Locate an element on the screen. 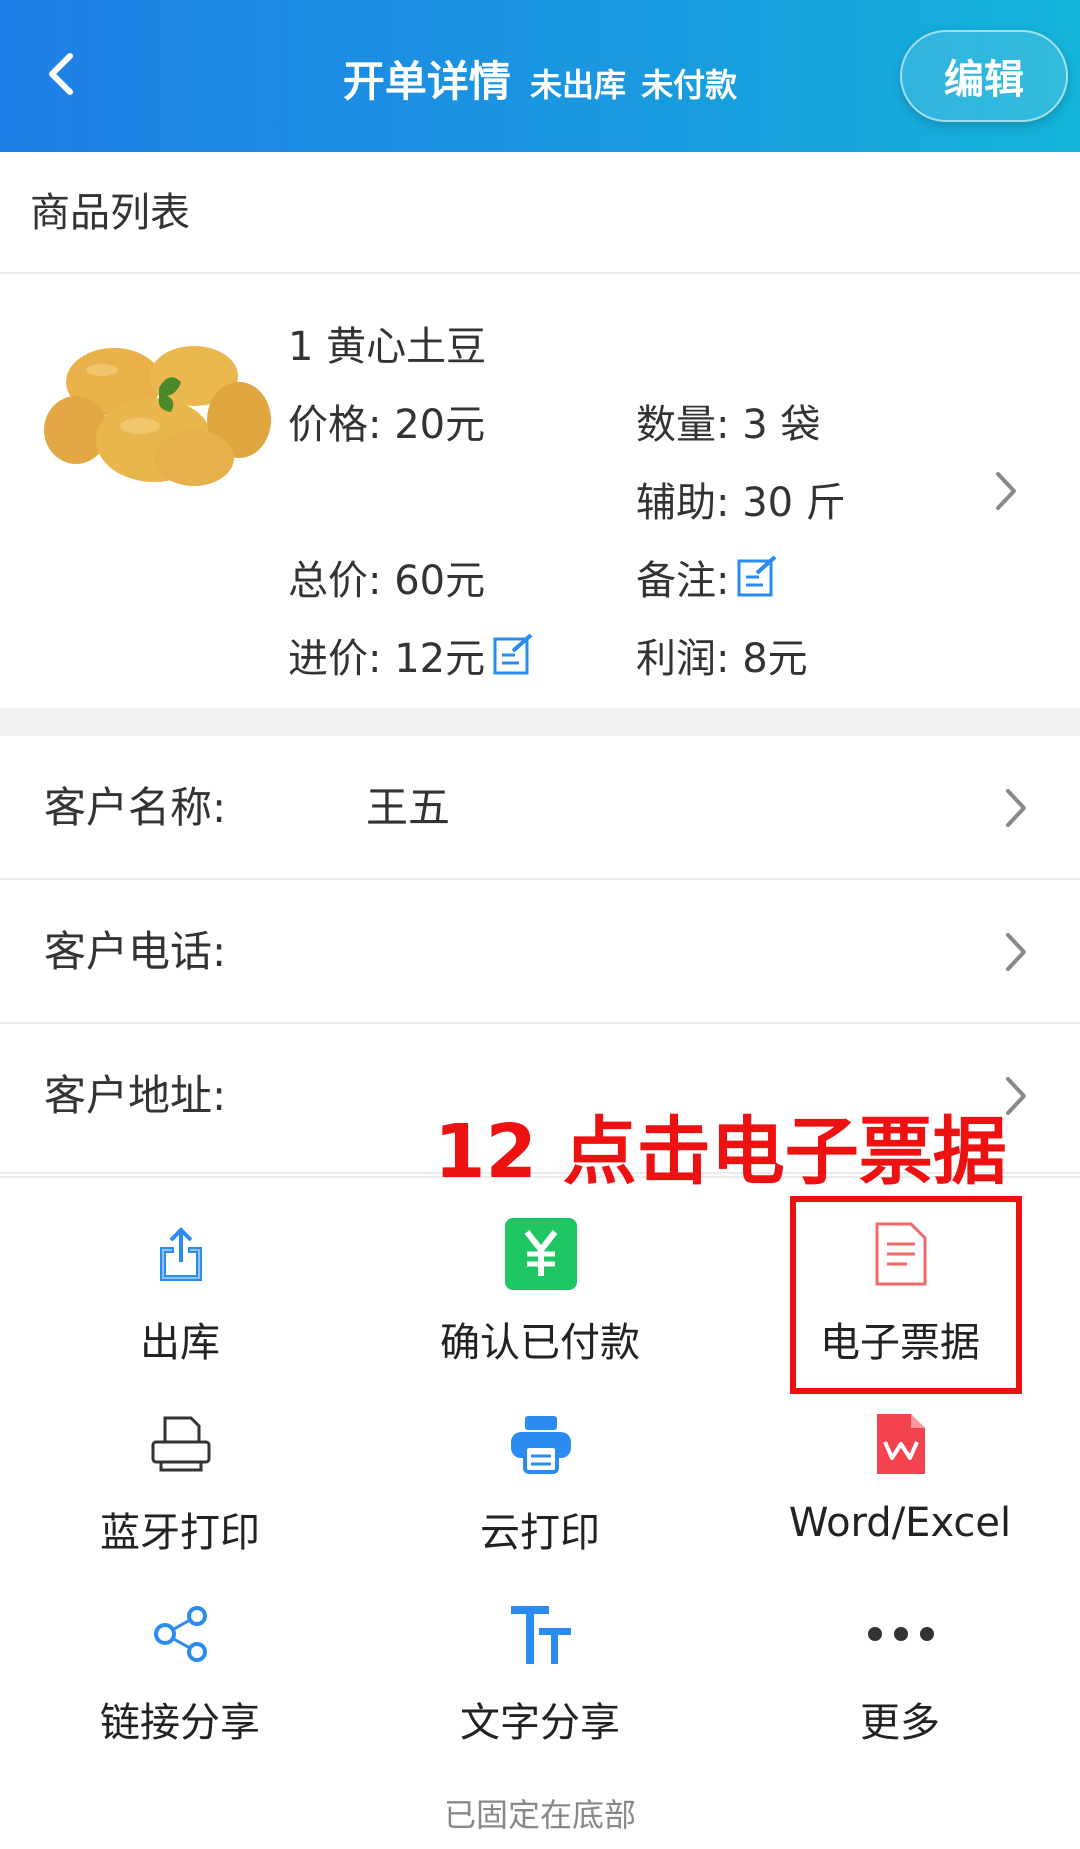  action-more: 更多 is located at coordinates (900, 1653).